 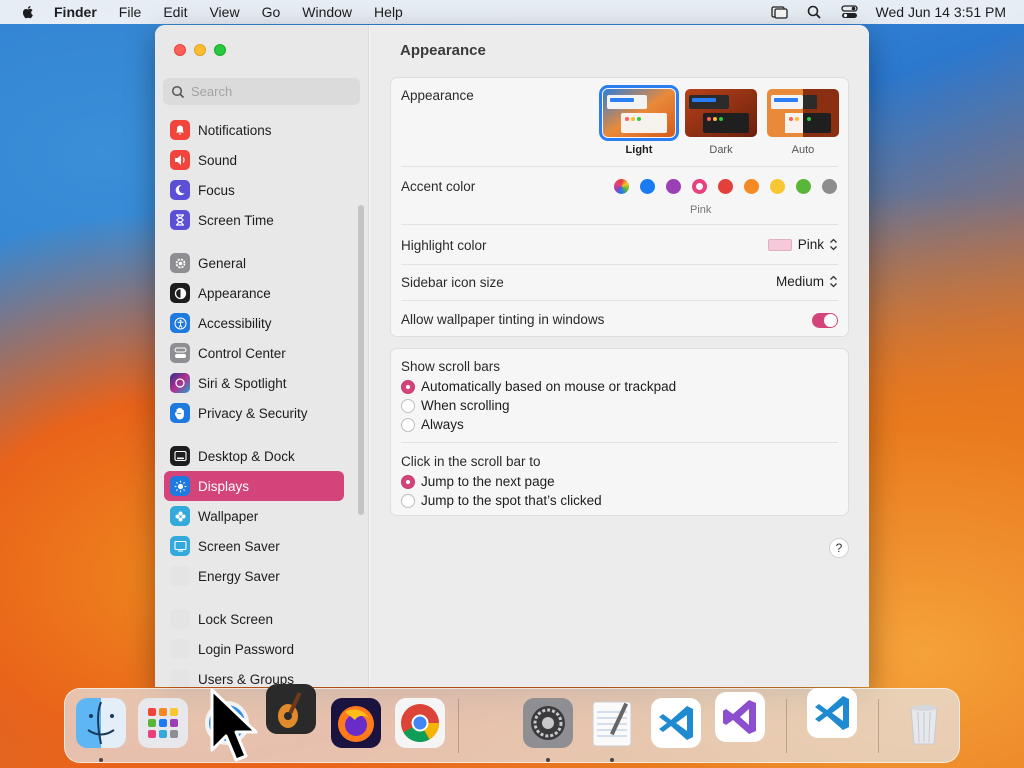 I want to click on sidebar-item-control-center: Control Center, so click(x=254, y=353).